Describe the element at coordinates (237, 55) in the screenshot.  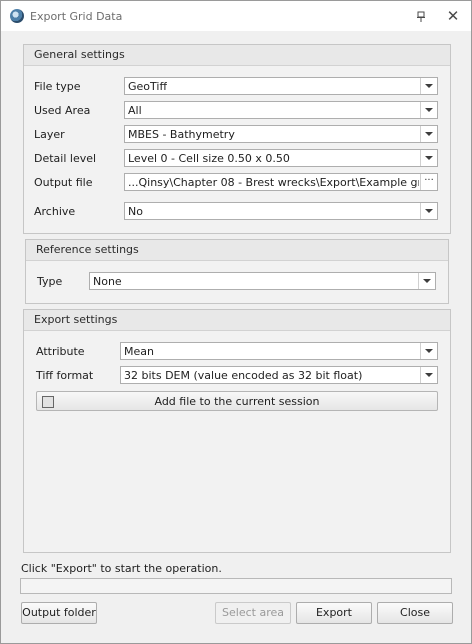
I see `general-settings-header: General settings` at that location.